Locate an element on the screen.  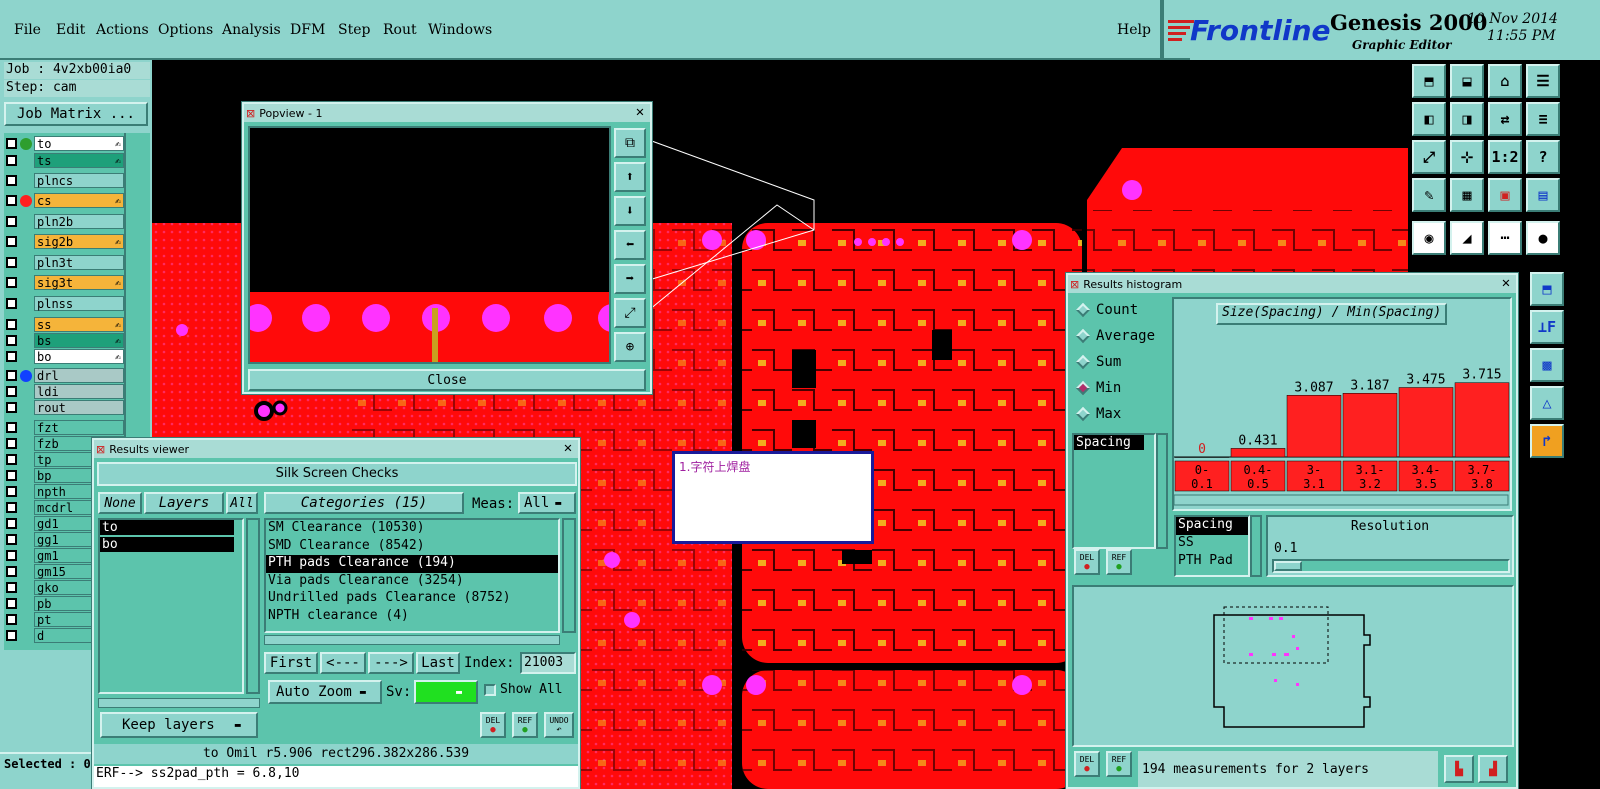
menu-help: Help is located at coordinates (1134, 30).